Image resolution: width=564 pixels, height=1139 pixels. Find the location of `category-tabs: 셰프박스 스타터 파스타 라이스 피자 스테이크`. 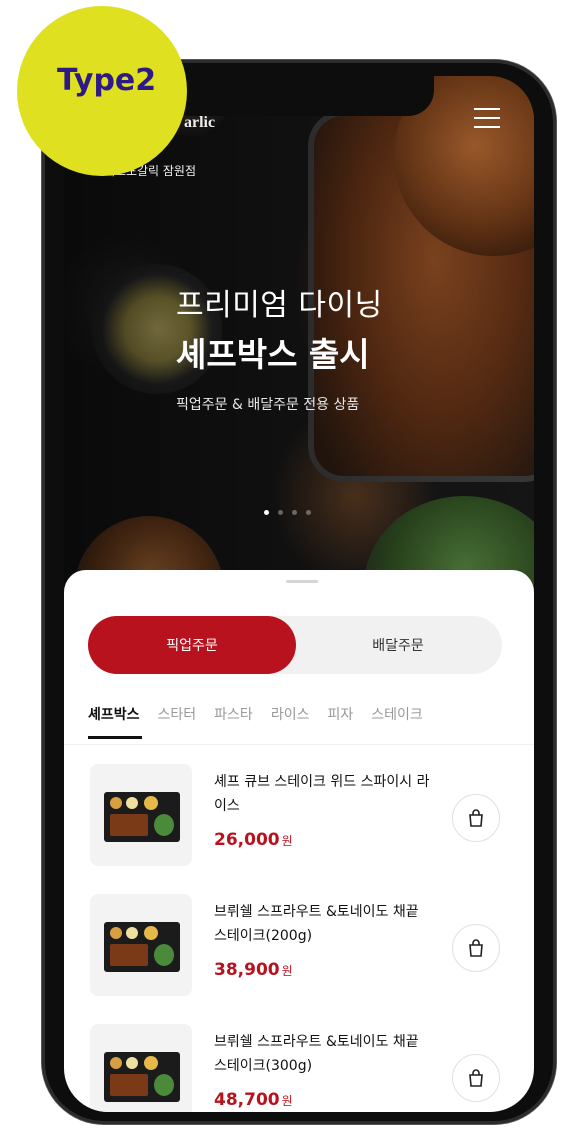

category-tabs: 셰프박스 스타터 파스타 라이스 피자 스테이크 is located at coordinates (303, 724).